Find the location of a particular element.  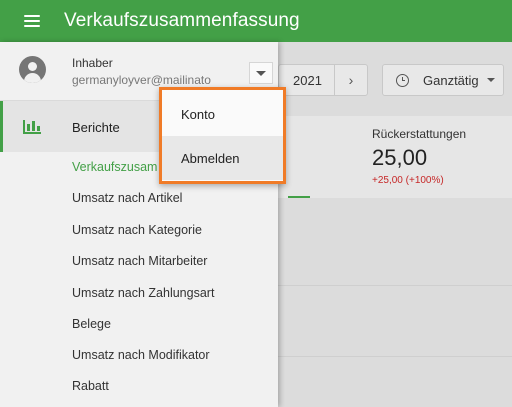

arrow-drop-down-icon is located at coordinates (261, 73).